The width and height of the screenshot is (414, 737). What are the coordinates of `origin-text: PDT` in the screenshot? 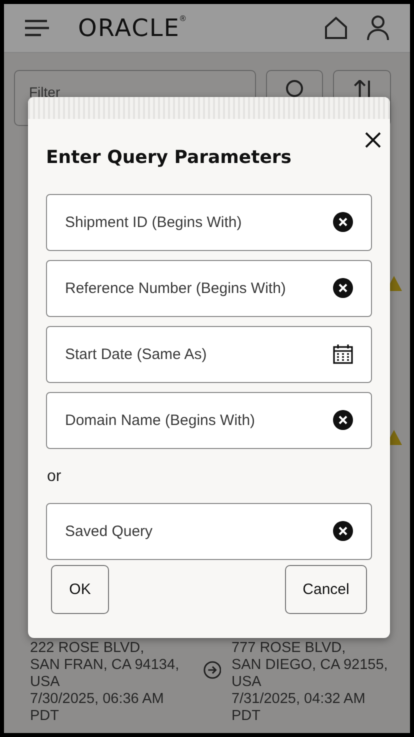 It's located at (45, 716).